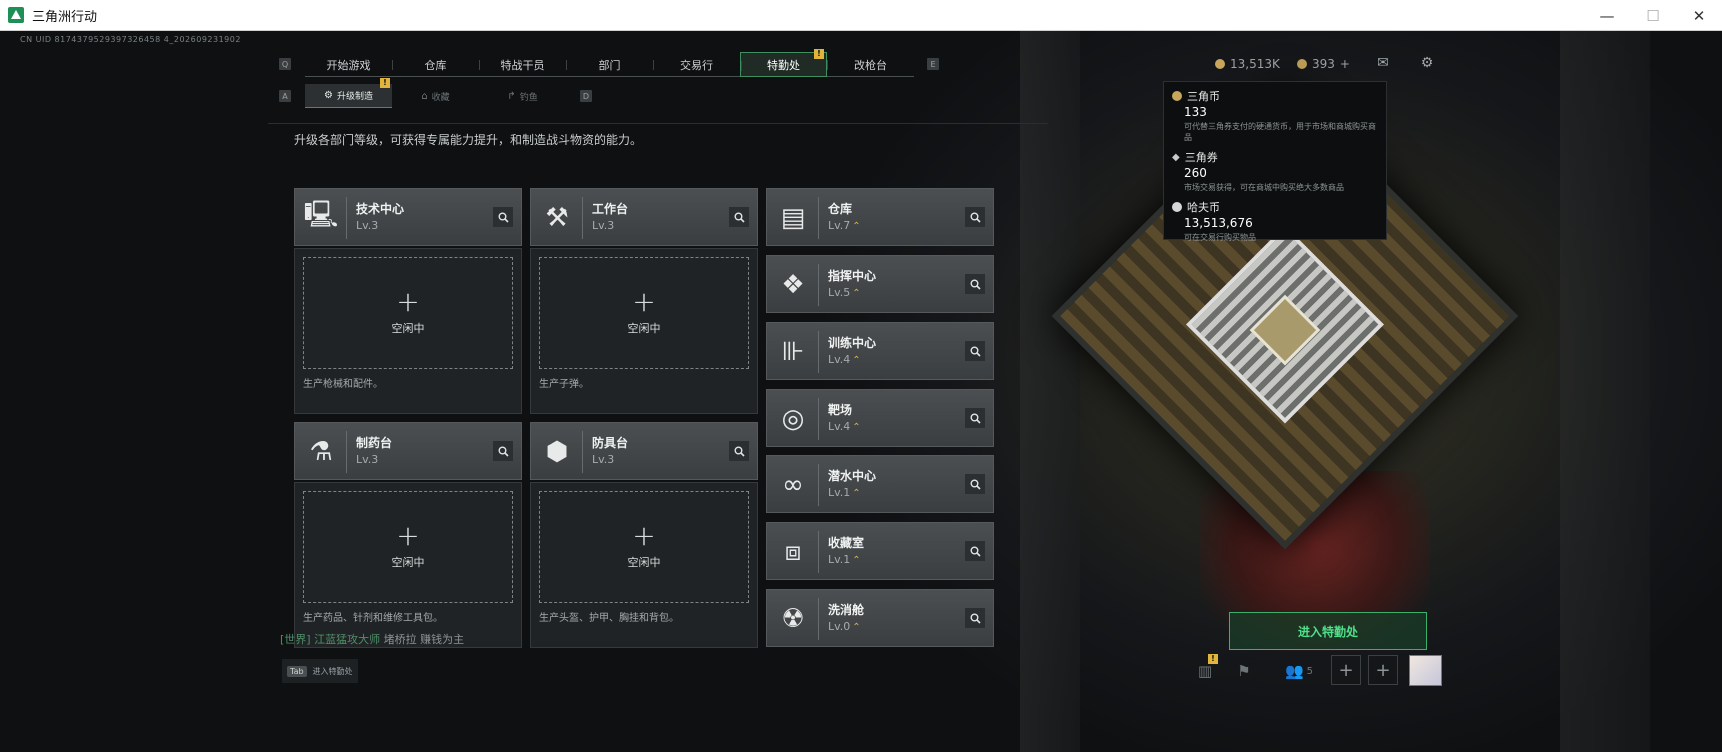  What do you see at coordinates (839, 225) in the screenshot?
I see `level-text: Lv.7` at bounding box center [839, 225].